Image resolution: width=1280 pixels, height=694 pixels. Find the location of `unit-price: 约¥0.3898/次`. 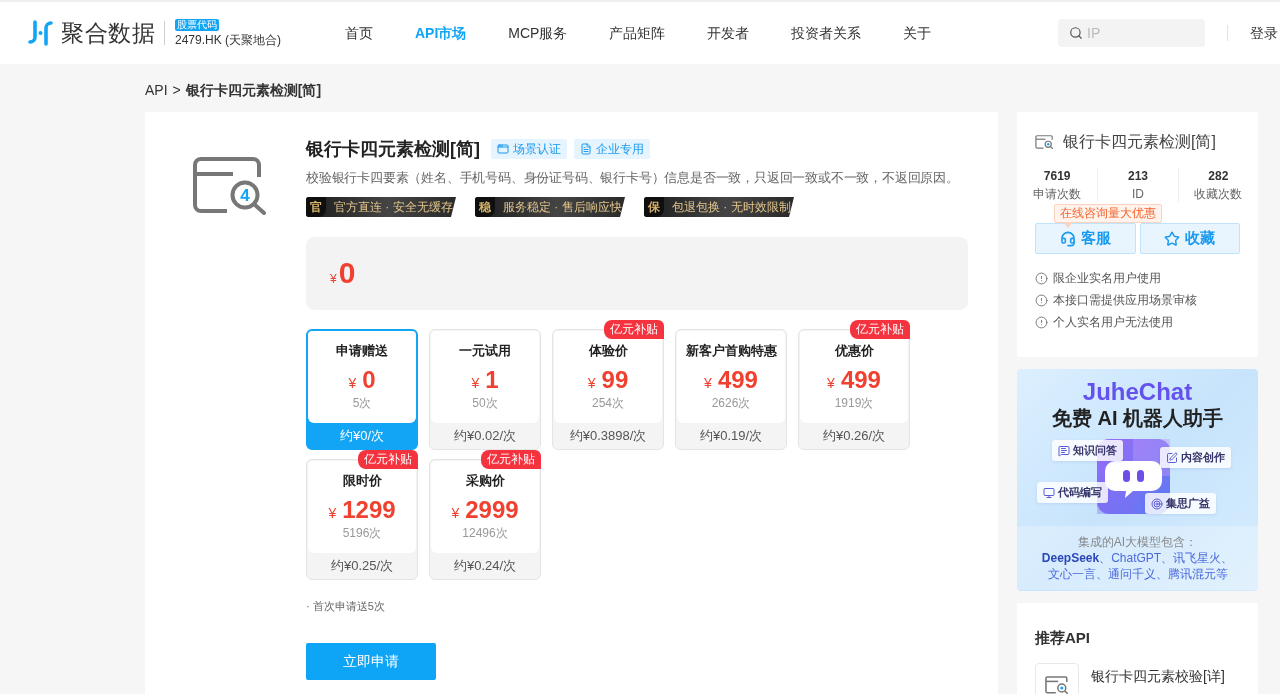

unit-price: 约¥0.3898/次 is located at coordinates (608, 436).